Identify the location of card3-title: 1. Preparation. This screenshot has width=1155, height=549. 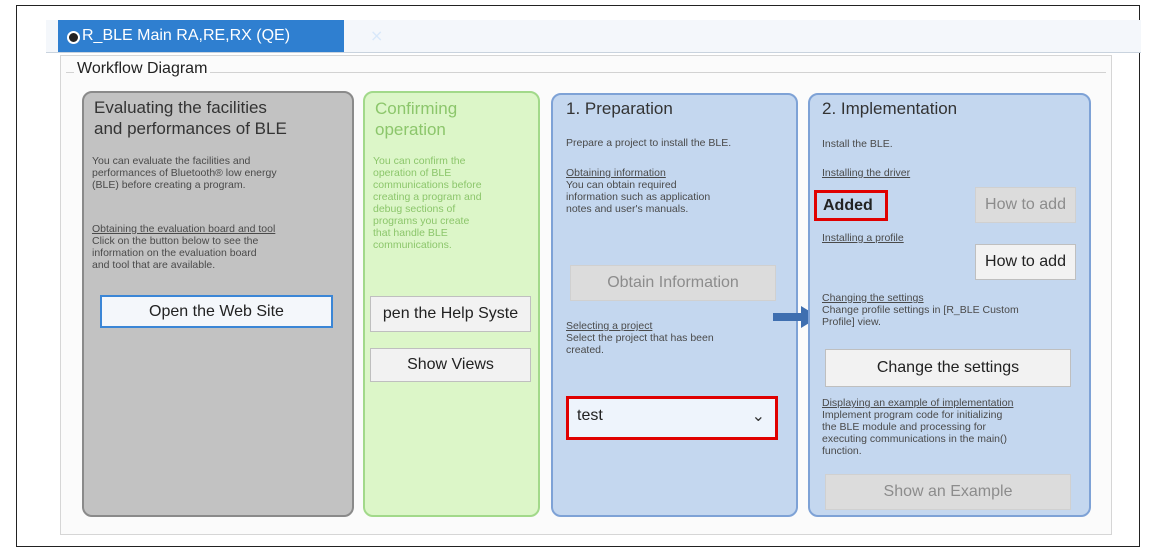
(619, 108).